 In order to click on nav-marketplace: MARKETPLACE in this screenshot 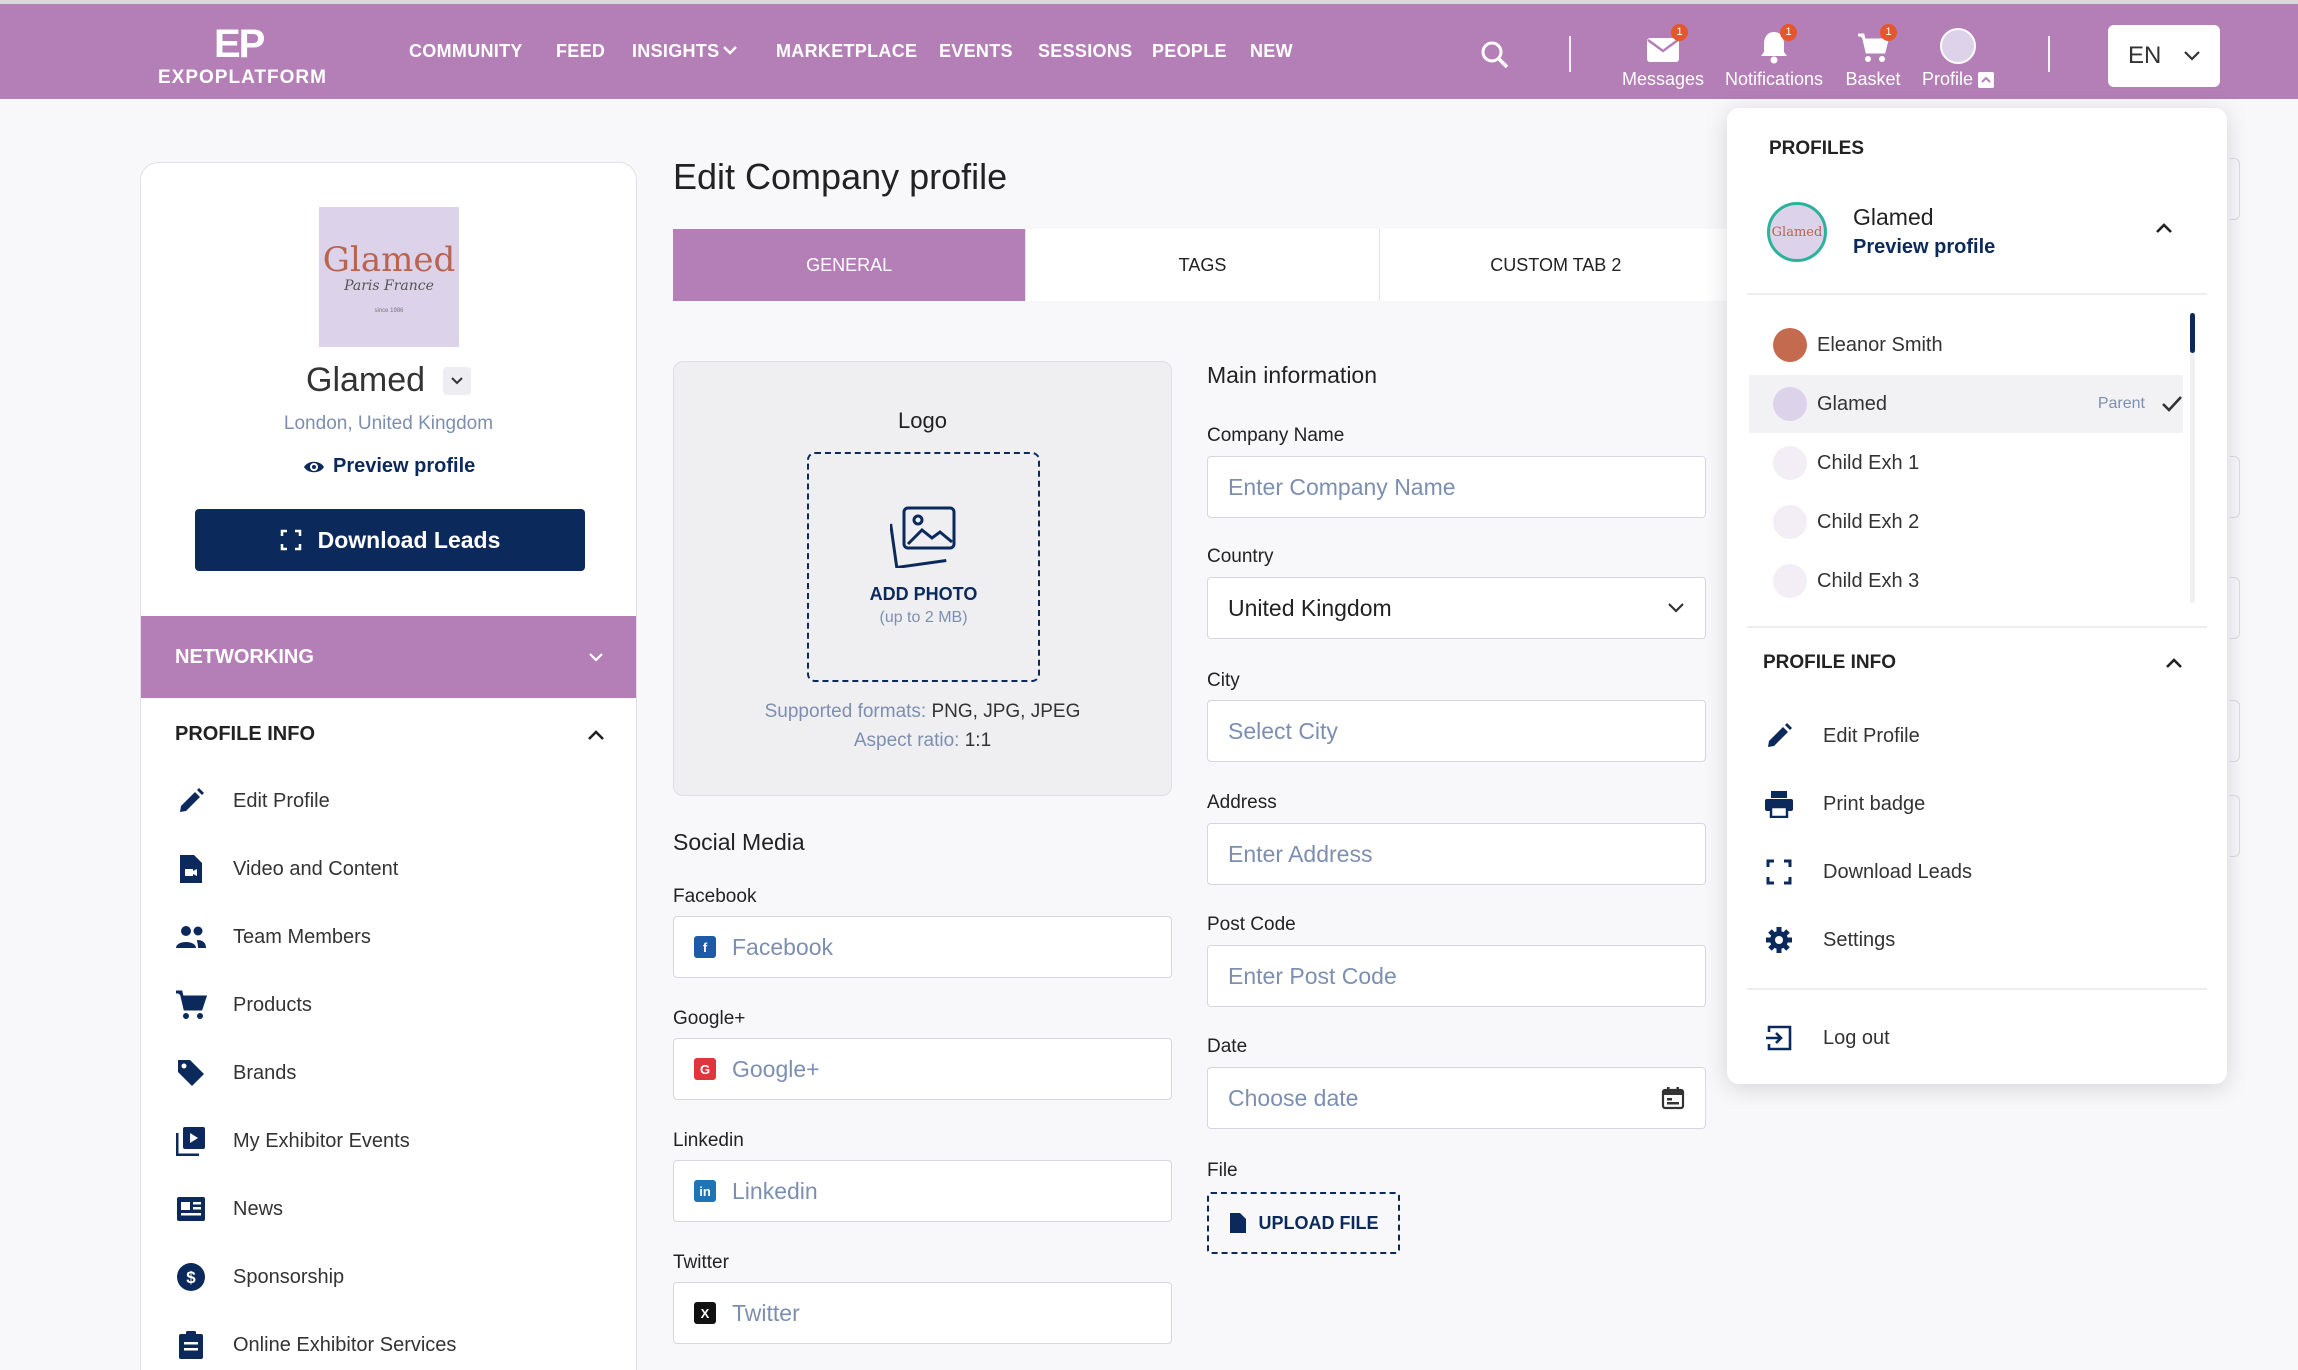, I will do `click(846, 51)`.